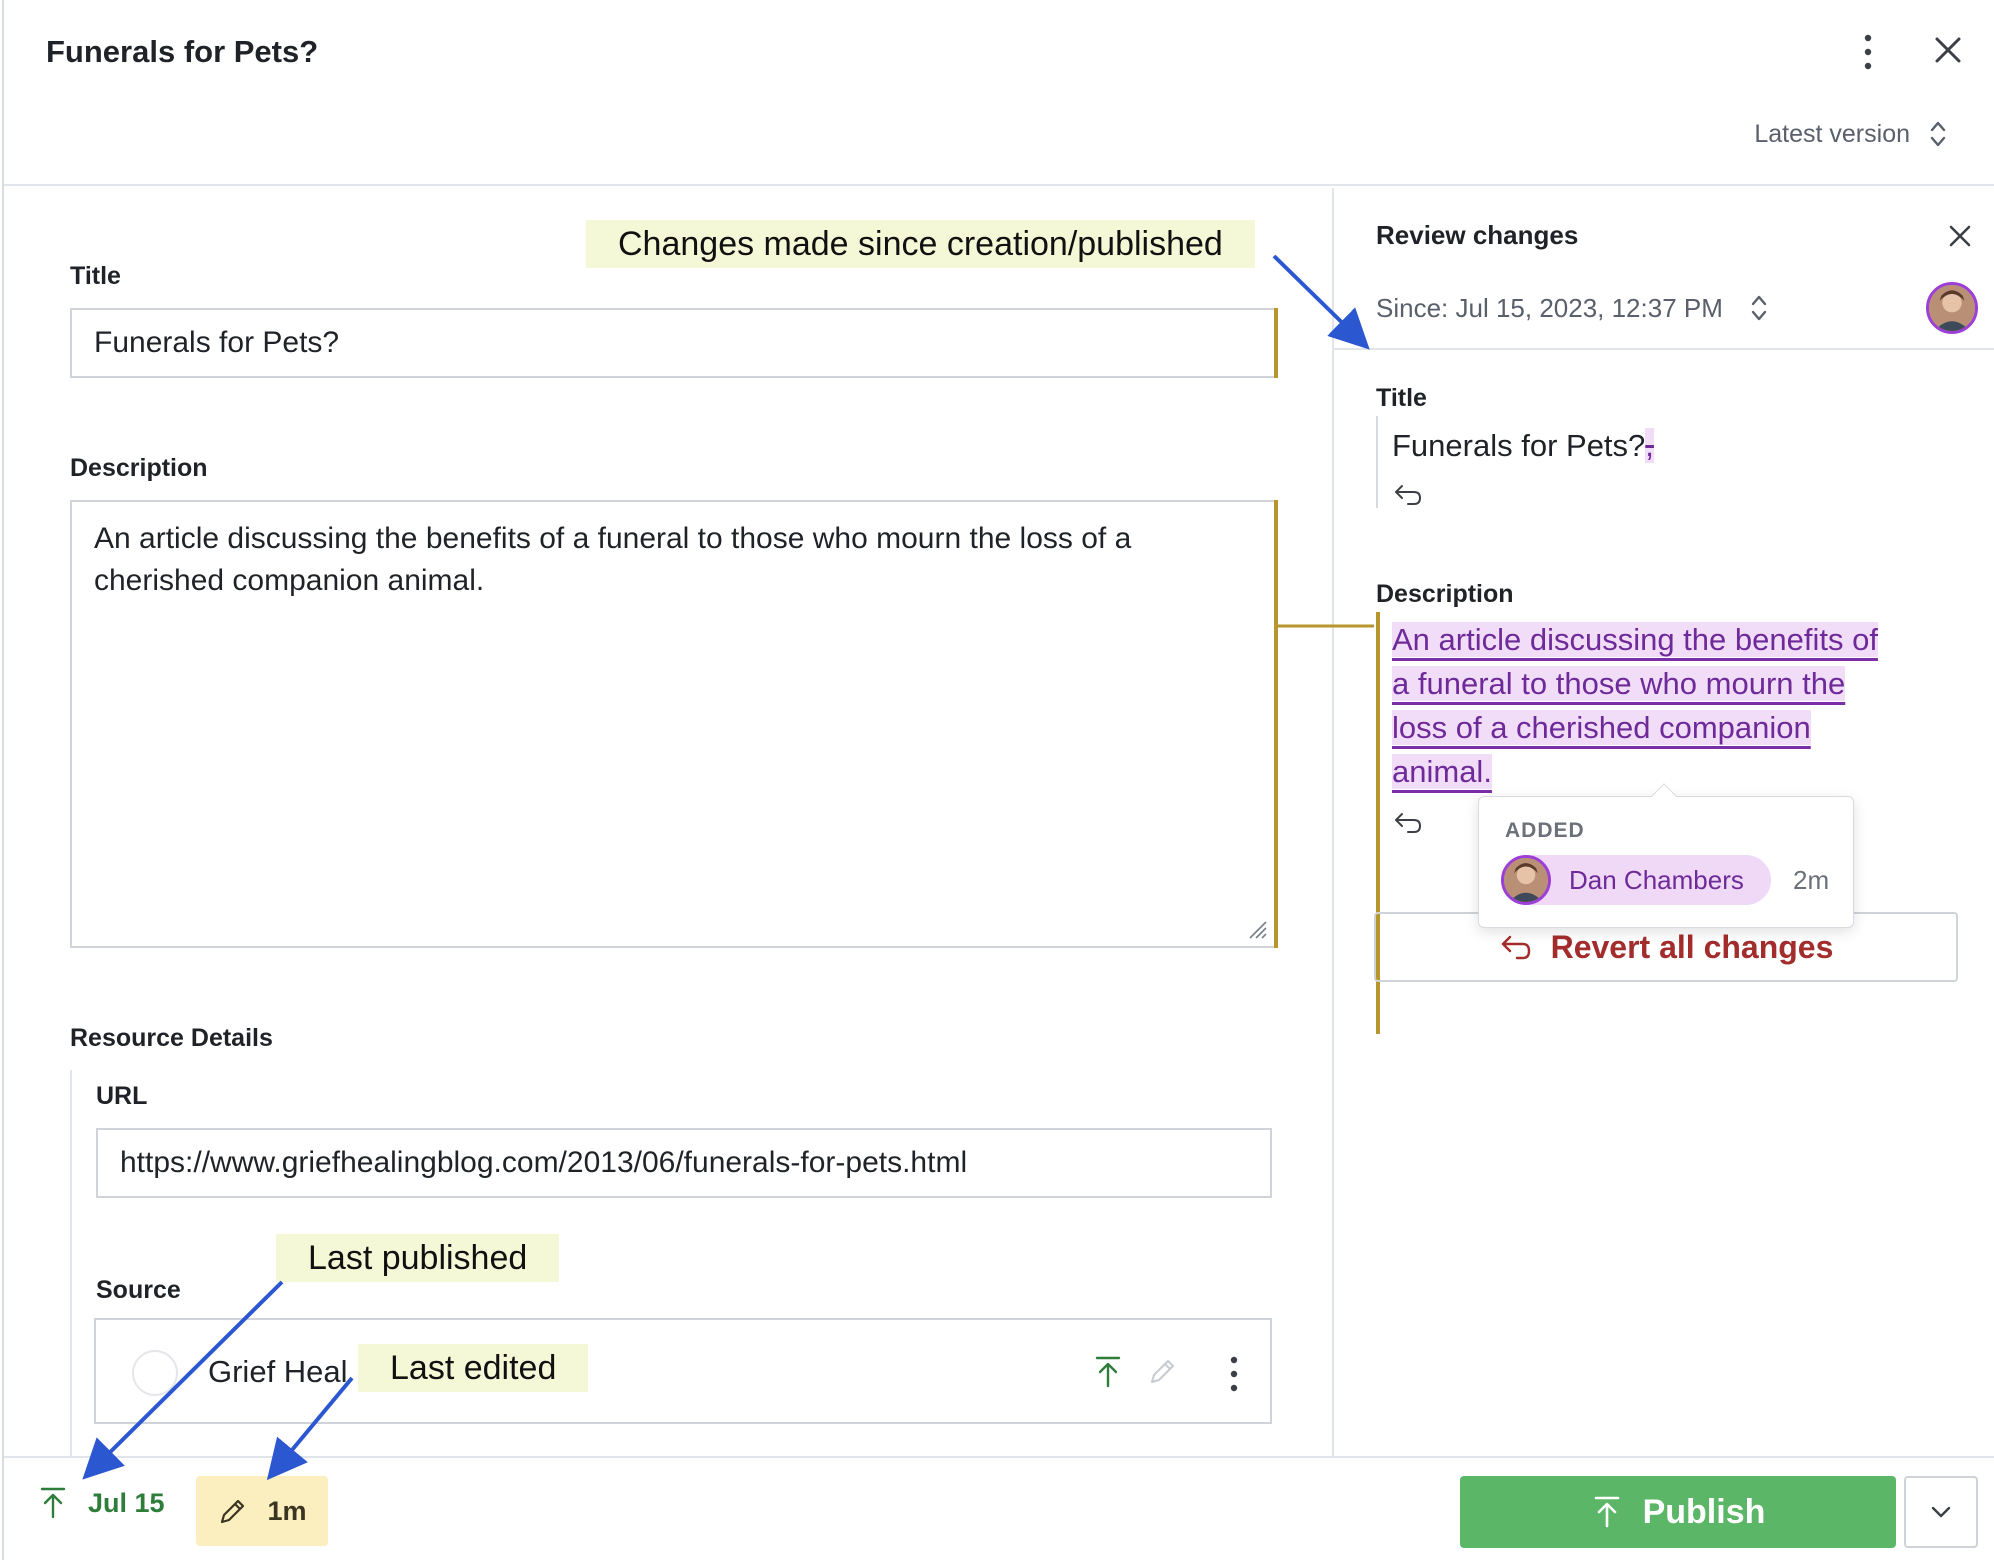  I want to click on title-change-line, so click(1377, 462).